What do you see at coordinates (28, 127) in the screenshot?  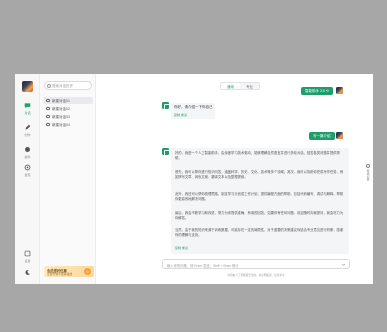 I see `pen-icon` at bounding box center [28, 127].